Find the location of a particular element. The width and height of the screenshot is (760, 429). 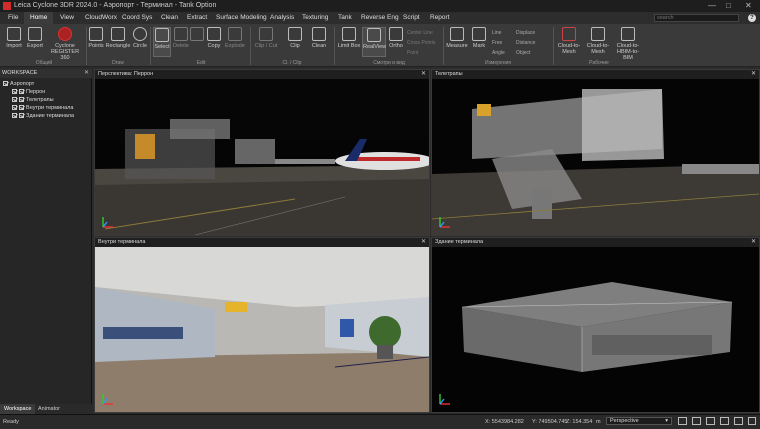

viewport-header: Телетрапы ✕ is located at coordinates (595, 74).